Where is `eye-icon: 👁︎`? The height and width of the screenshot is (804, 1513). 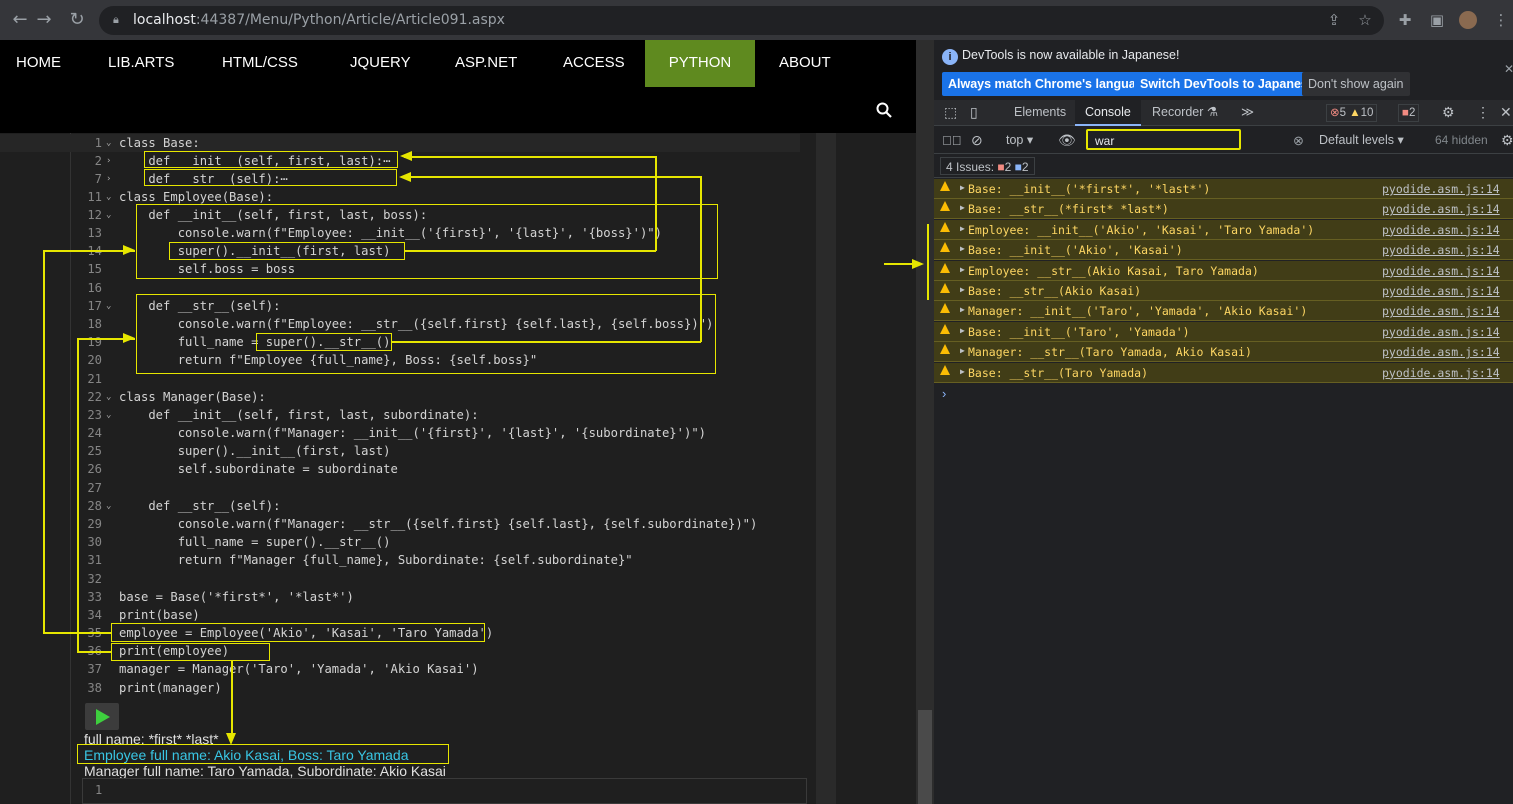 eye-icon: 👁︎ is located at coordinates (1067, 141).